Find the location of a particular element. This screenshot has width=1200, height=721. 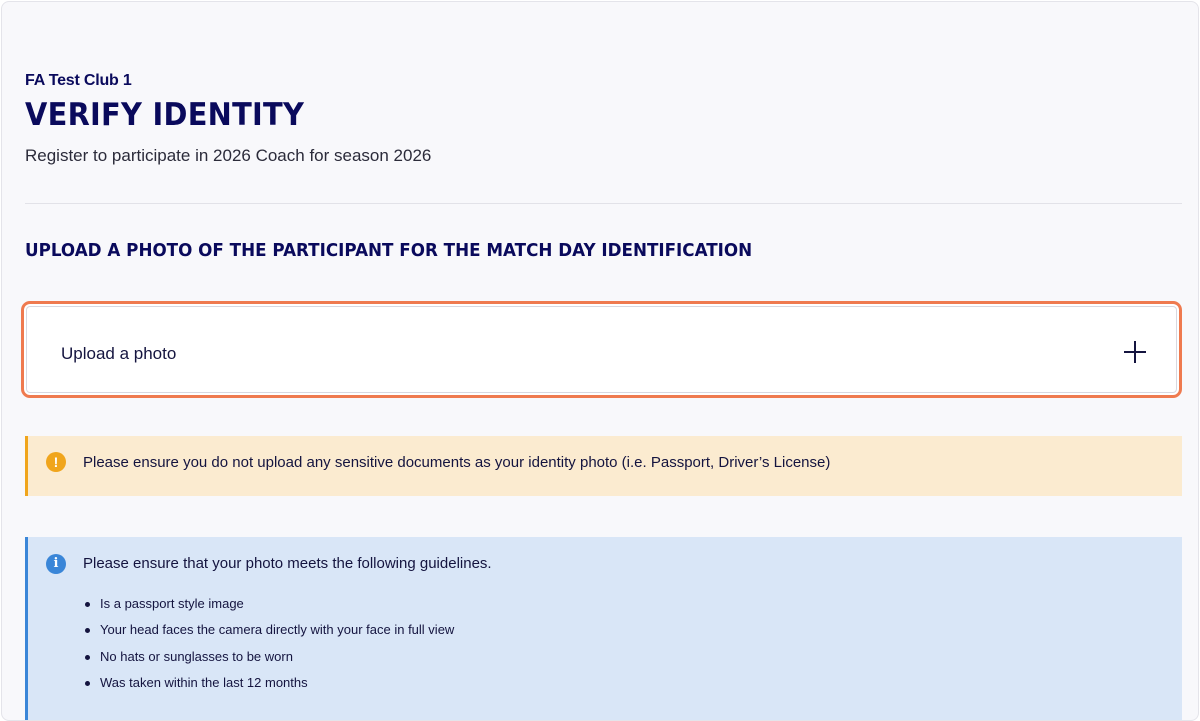

list-item: Was taken within the last 12 months is located at coordinates (268, 687).